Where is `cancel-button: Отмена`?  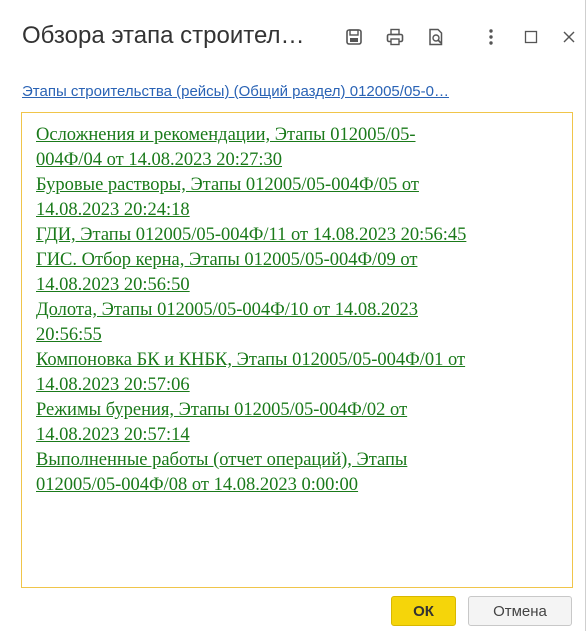 cancel-button: Отмена is located at coordinates (520, 611).